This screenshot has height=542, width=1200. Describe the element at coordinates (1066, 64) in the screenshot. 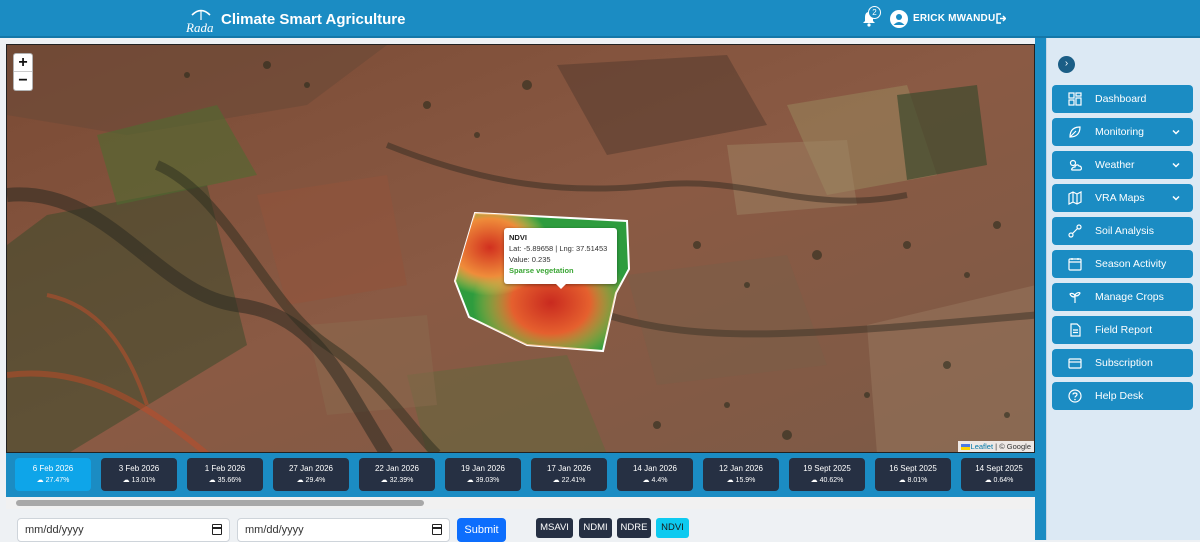

I see `sidebar-toggle-button: ›` at that location.